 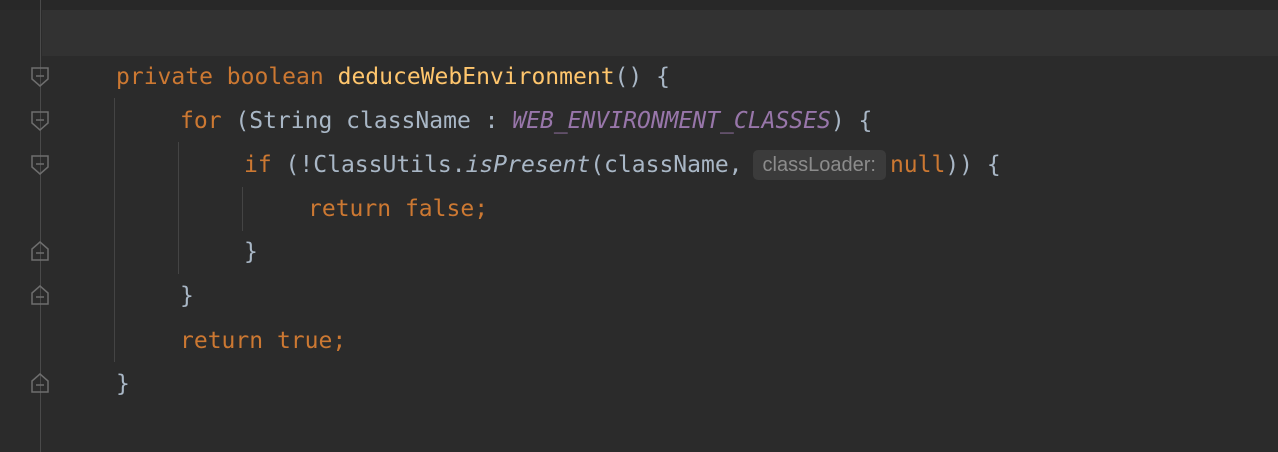 What do you see at coordinates (642, 77) in the screenshot?
I see `code-punctuation: () {` at bounding box center [642, 77].